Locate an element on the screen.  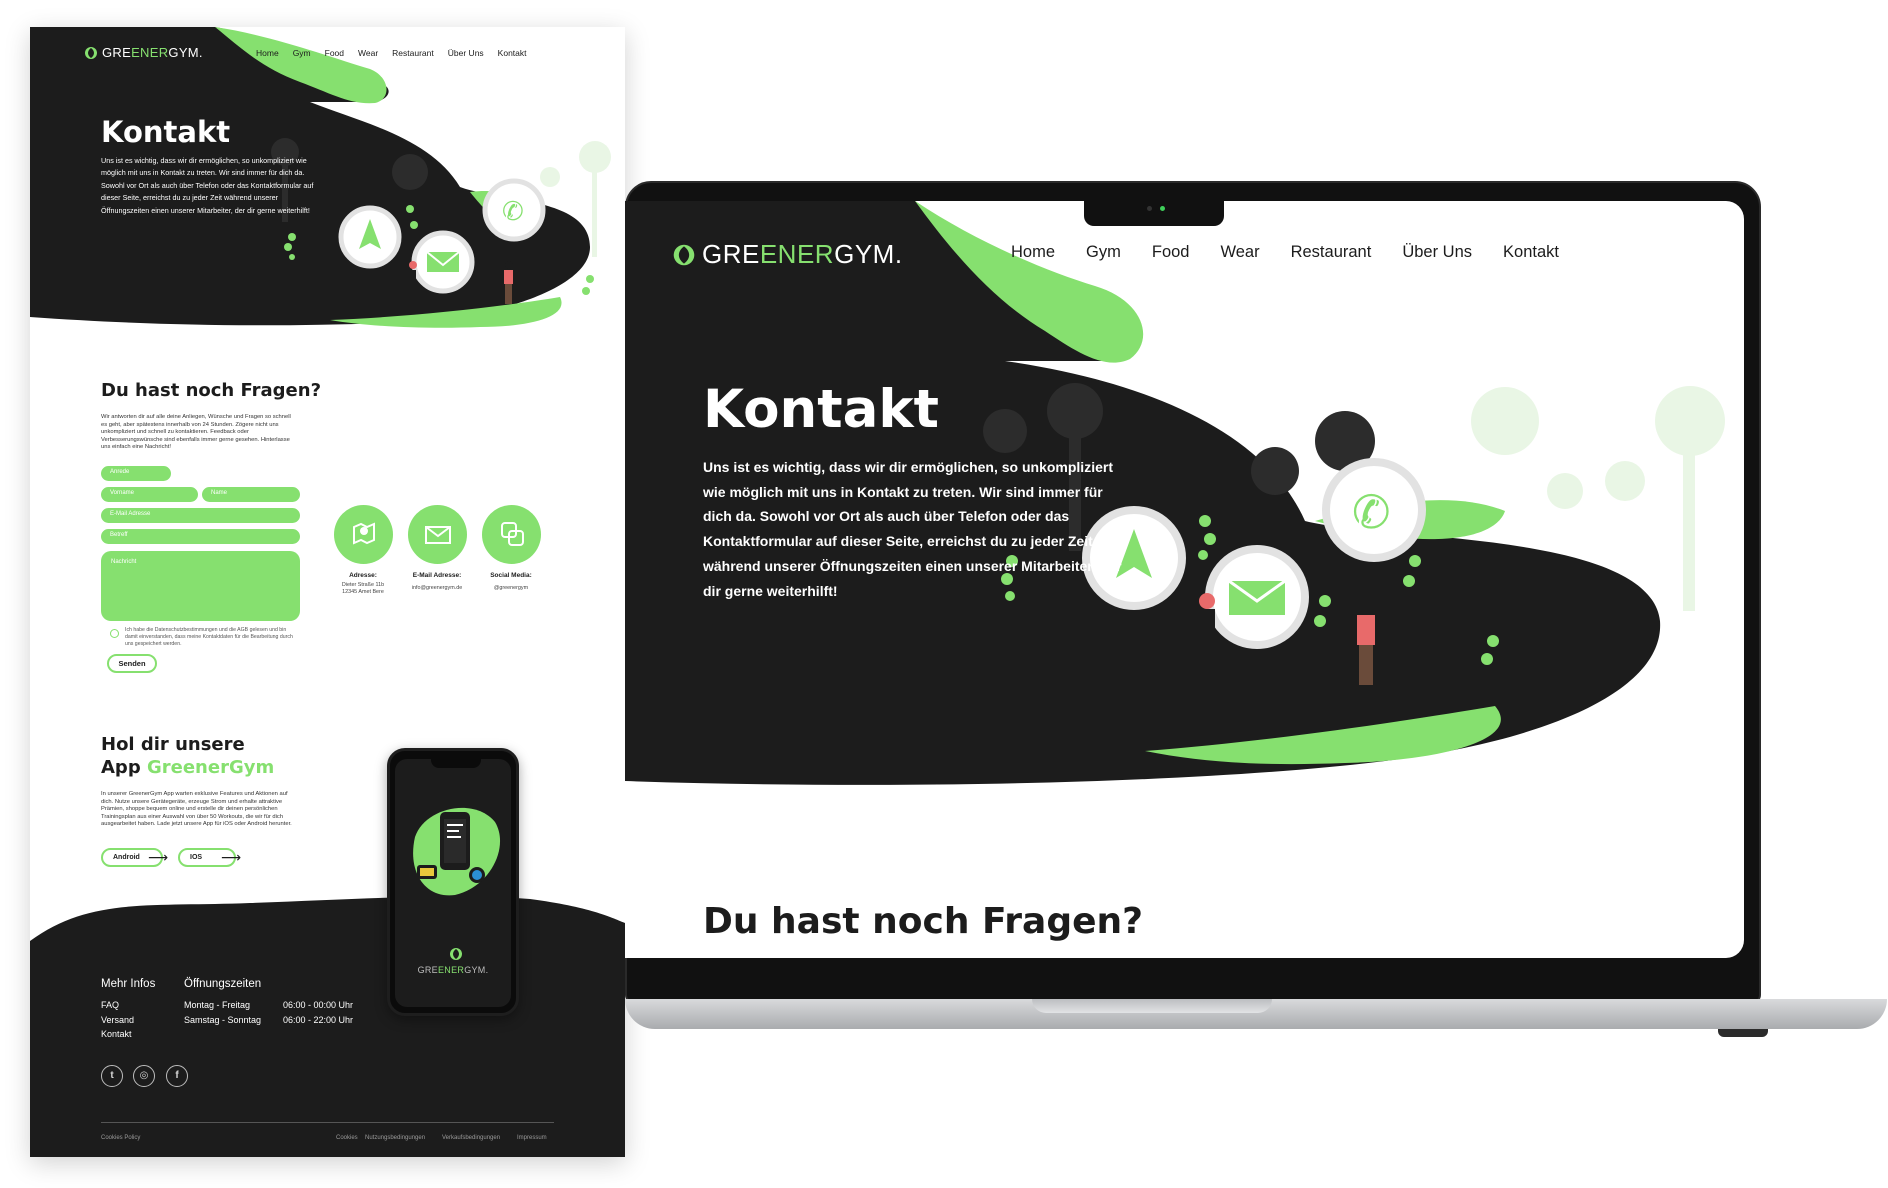
name-field: Name is located at coordinates (251, 494).